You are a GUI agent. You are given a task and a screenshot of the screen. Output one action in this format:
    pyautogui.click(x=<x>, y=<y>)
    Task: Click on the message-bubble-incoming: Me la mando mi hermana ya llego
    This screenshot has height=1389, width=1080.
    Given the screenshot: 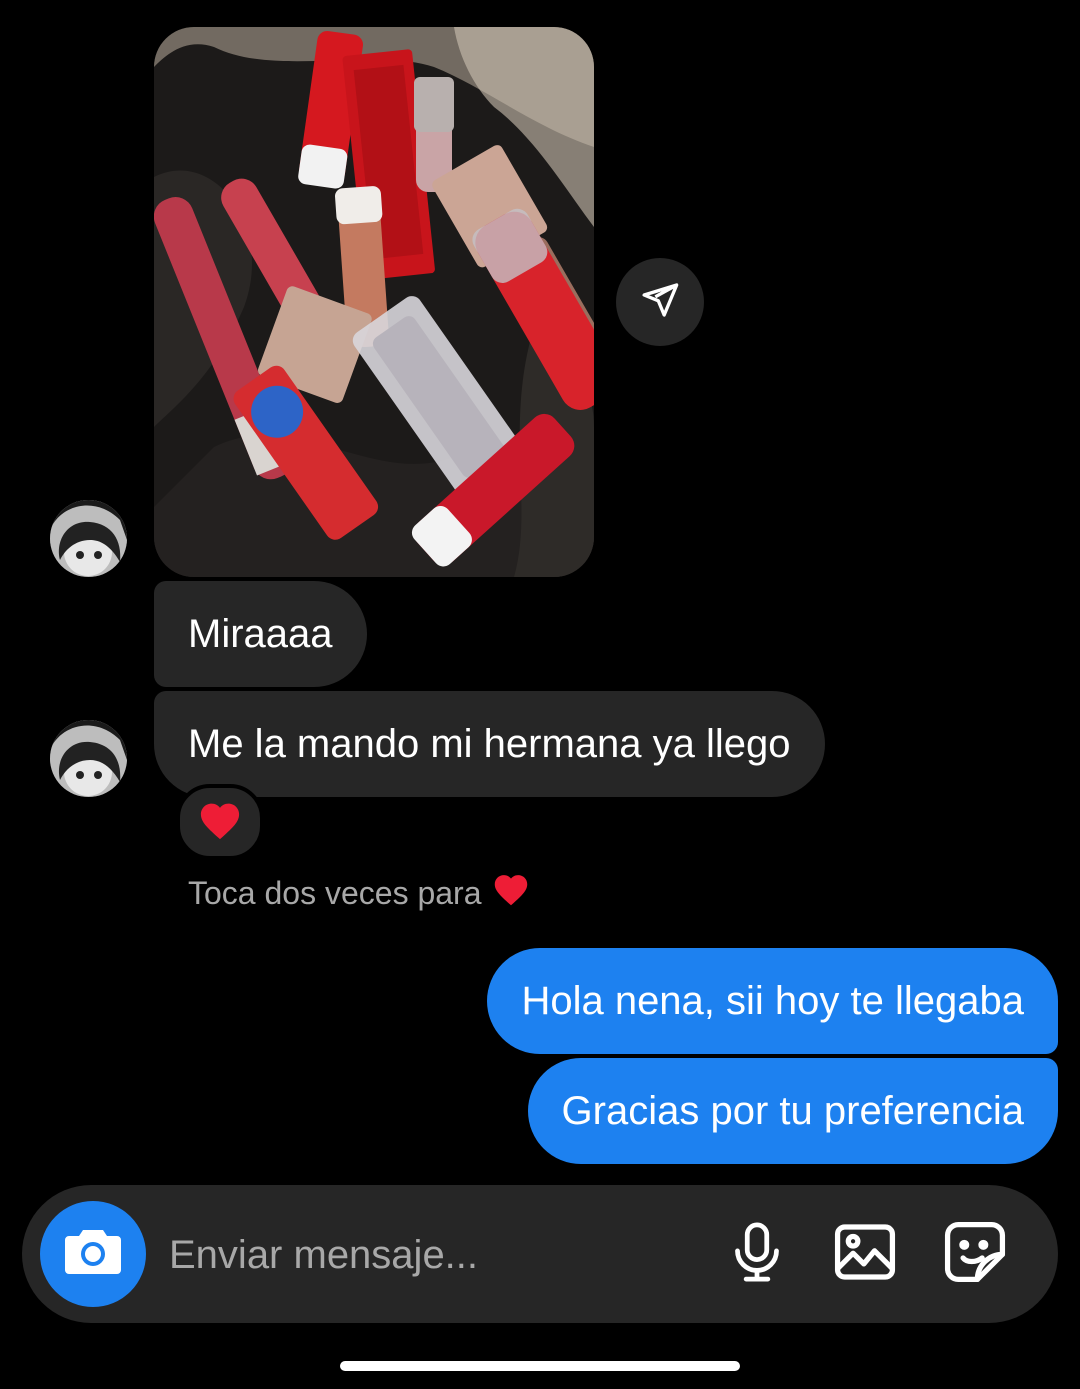 What is the action you would take?
    pyautogui.click(x=489, y=744)
    